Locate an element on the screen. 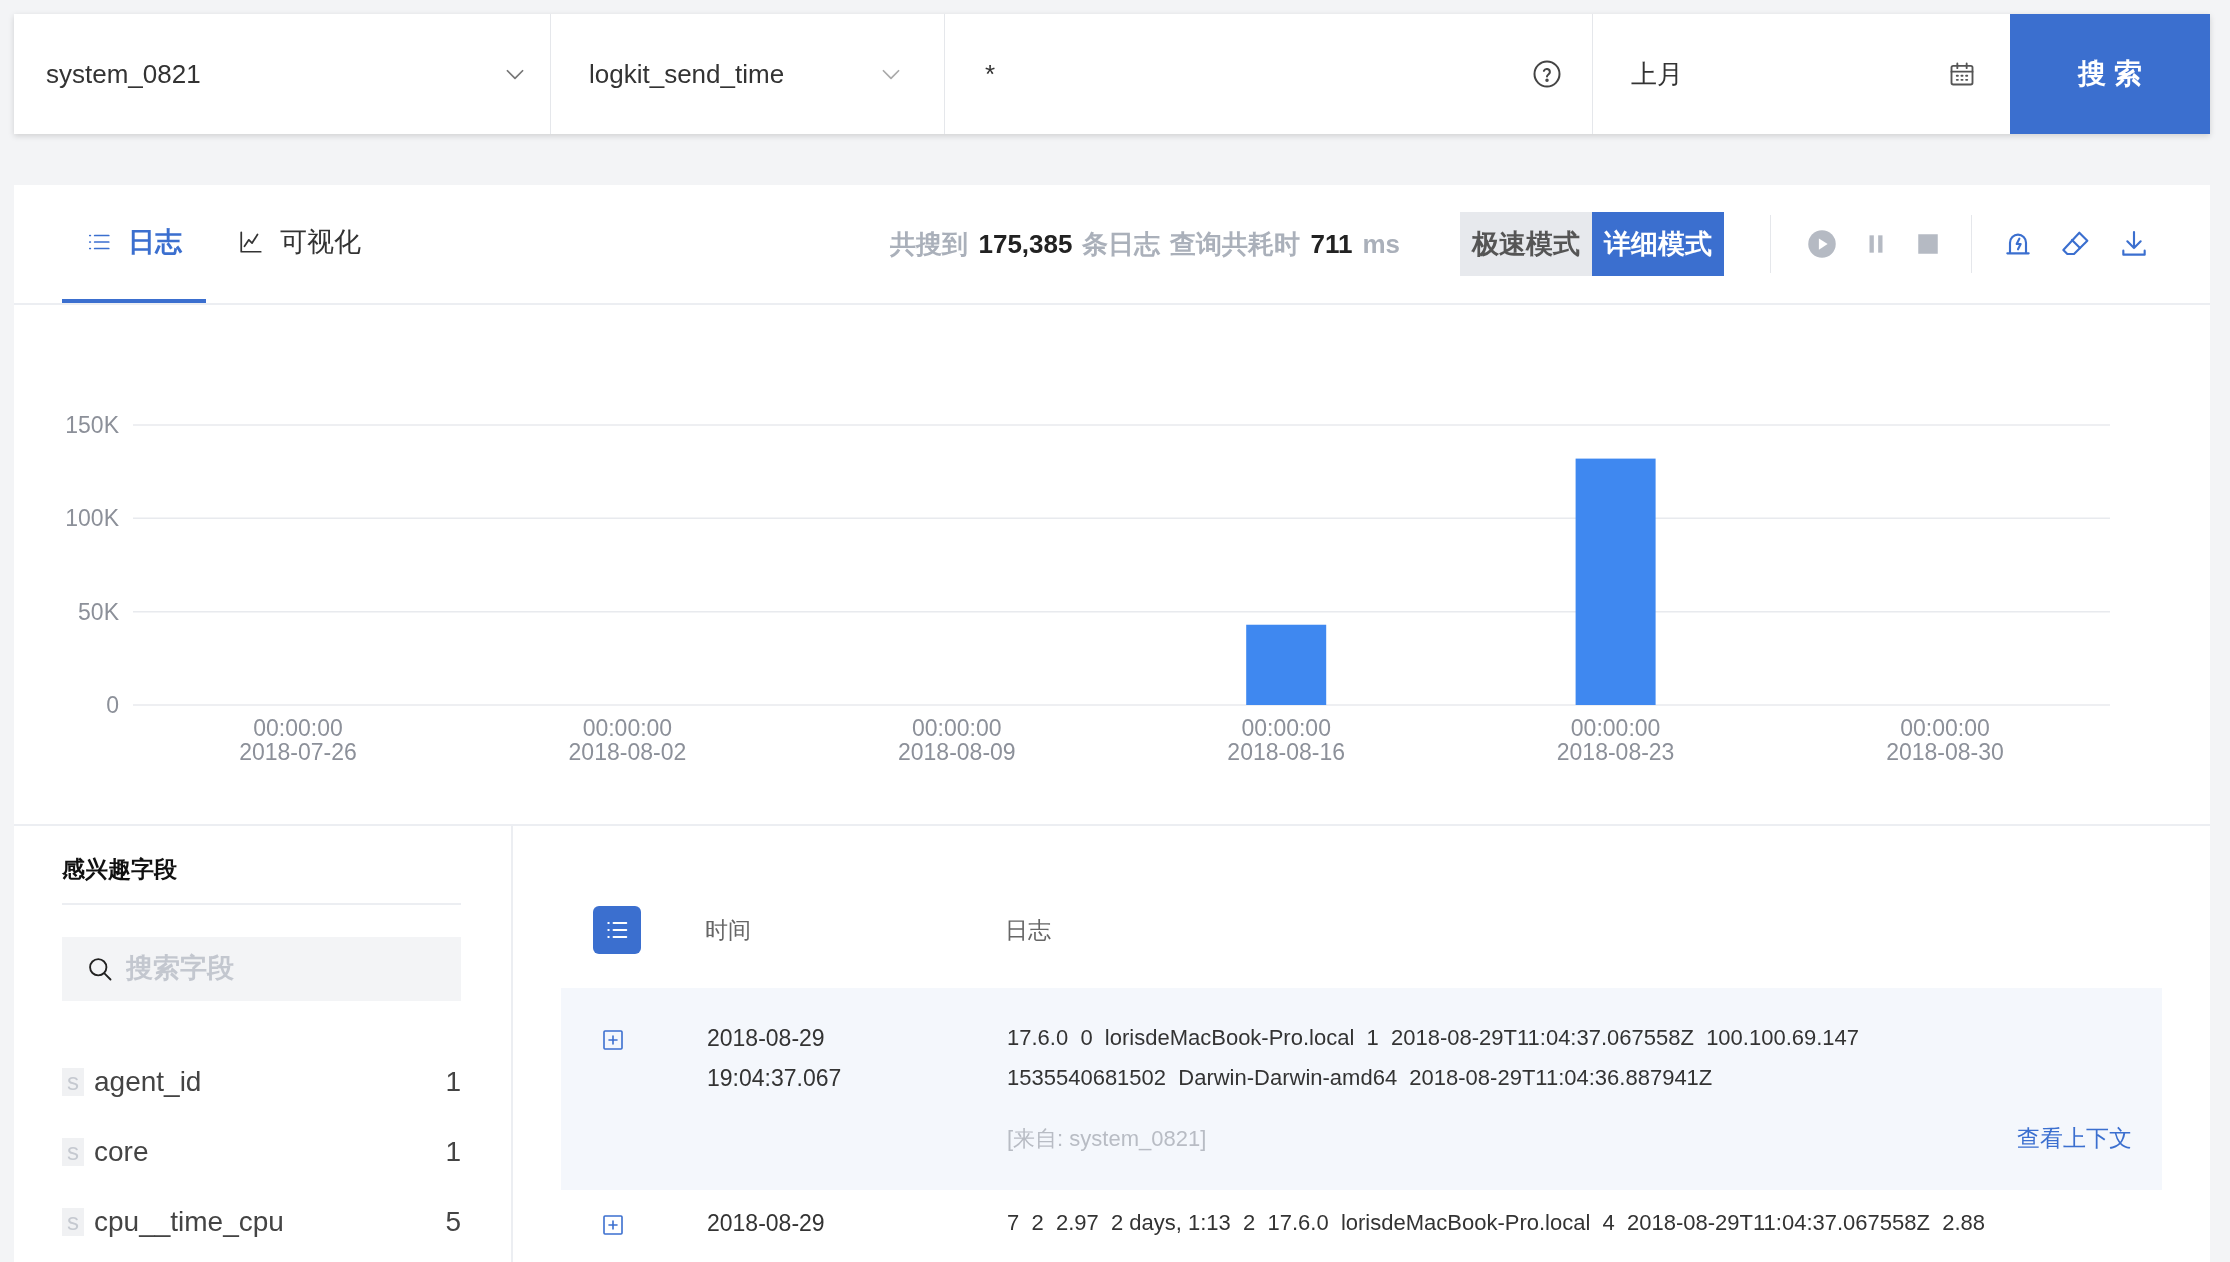 This screenshot has width=2230, height=1262. result-label: ms is located at coordinates (1381, 244).